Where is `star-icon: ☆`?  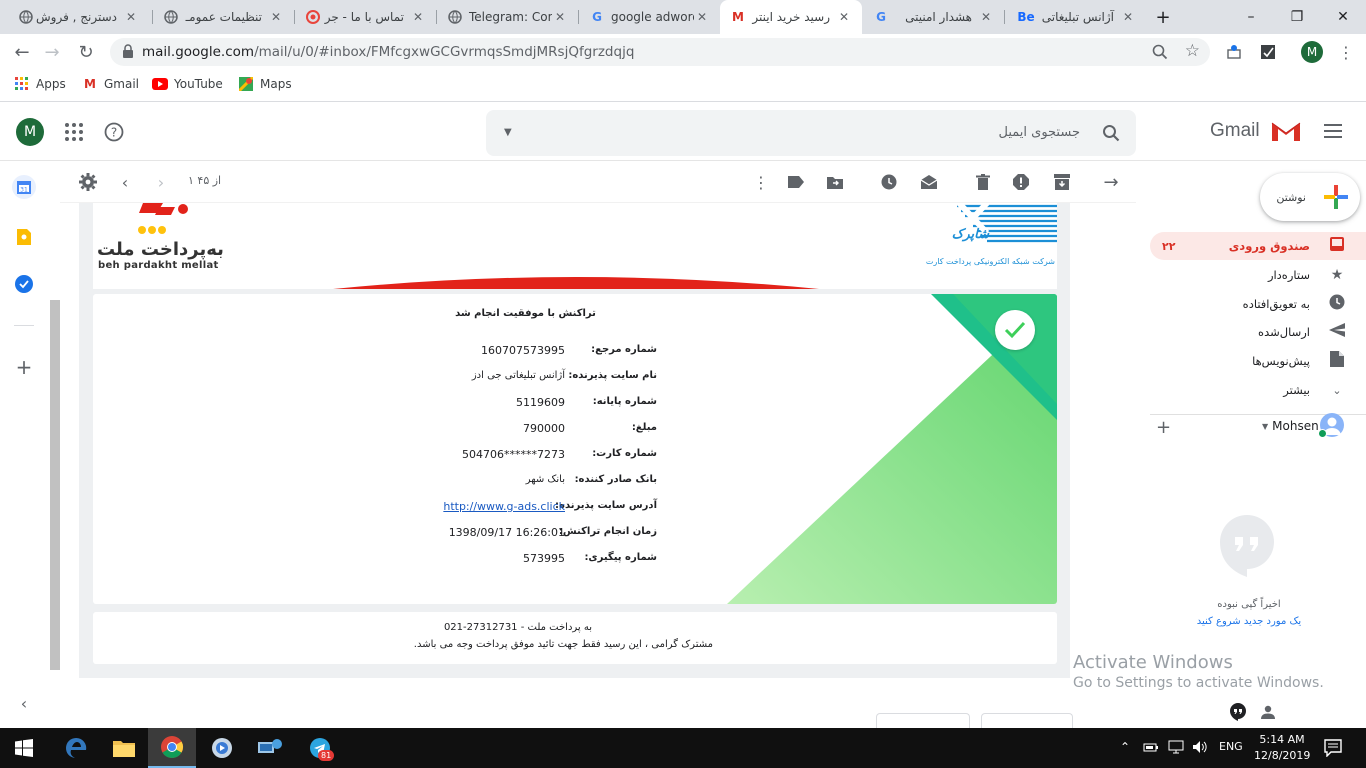 star-icon: ☆ is located at coordinates (1192, 51).